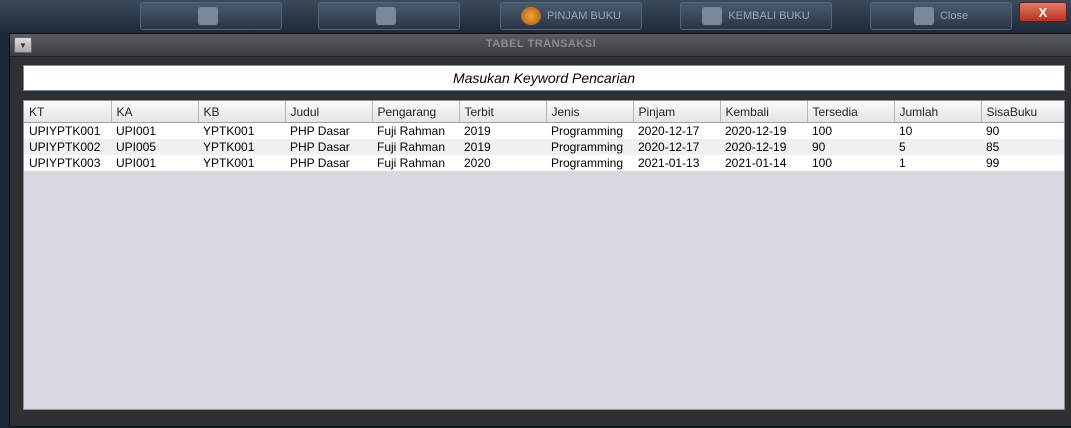 The image size is (1071, 428). I want to click on pinjam-buku-button: PINJAM BUKU, so click(571, 16).